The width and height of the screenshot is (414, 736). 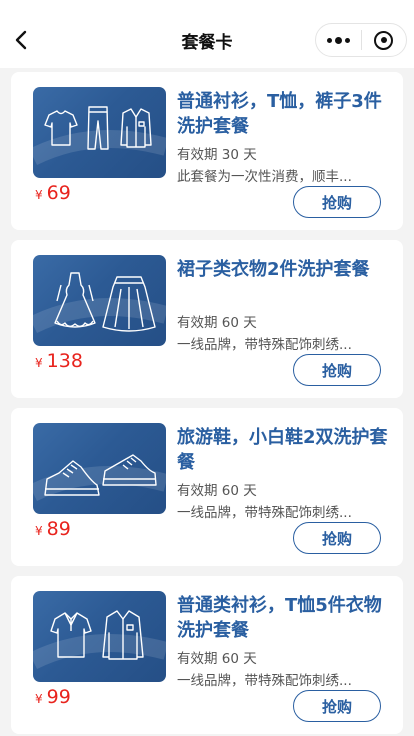 I want to click on price: ¥ 69, so click(x=53, y=193).